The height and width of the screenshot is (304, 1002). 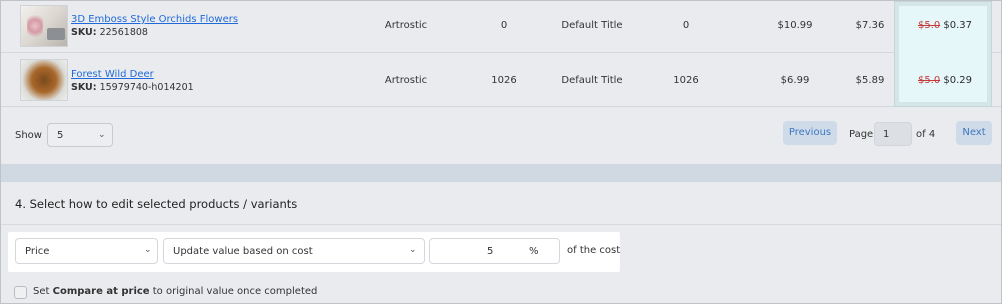 What do you see at coordinates (594, 250) in the screenshot?
I see `amount-suffix: of the cost` at bounding box center [594, 250].